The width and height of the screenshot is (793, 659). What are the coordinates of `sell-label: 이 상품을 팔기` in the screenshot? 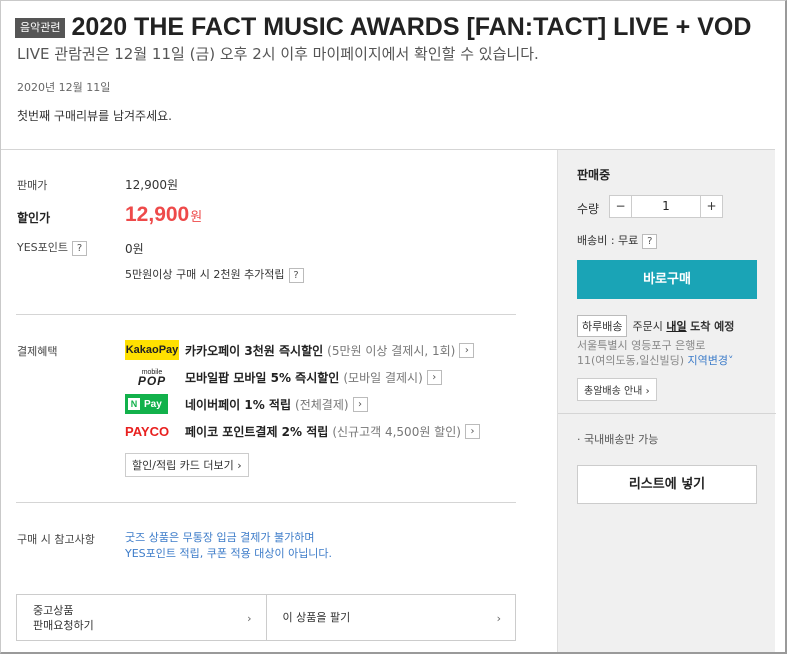 It's located at (316, 617).